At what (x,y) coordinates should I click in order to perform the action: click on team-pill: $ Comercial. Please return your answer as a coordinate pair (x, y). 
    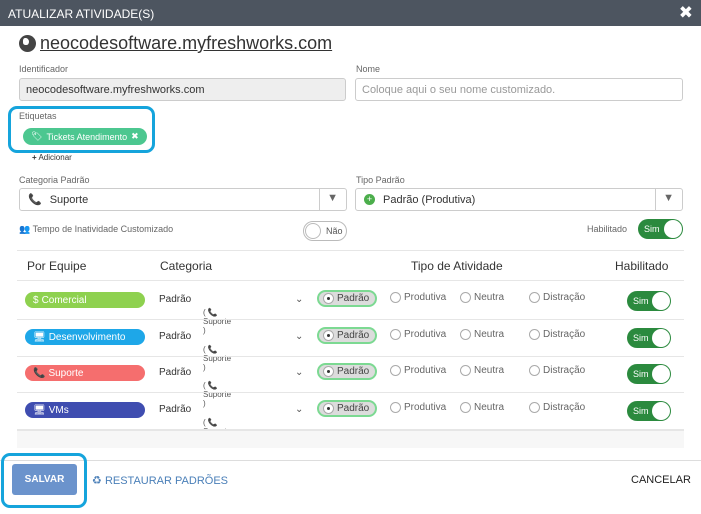
    Looking at the image, I should click on (85, 300).